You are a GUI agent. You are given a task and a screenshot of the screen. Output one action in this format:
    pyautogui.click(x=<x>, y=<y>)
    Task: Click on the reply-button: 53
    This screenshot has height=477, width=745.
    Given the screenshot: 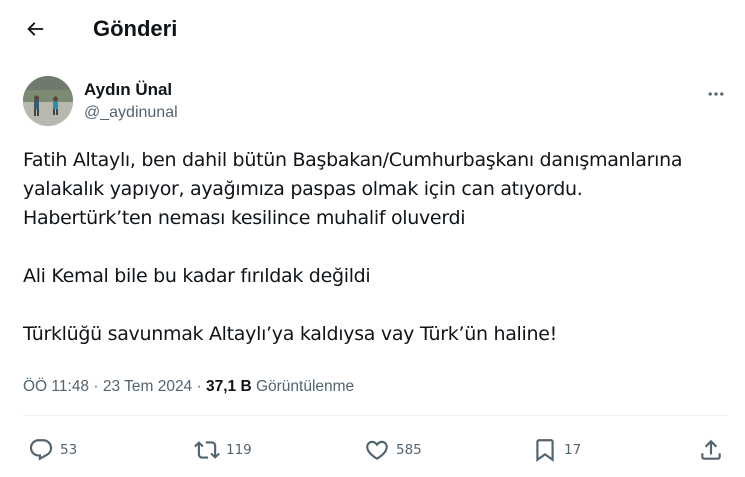 What is the action you would take?
    pyautogui.click(x=52, y=450)
    